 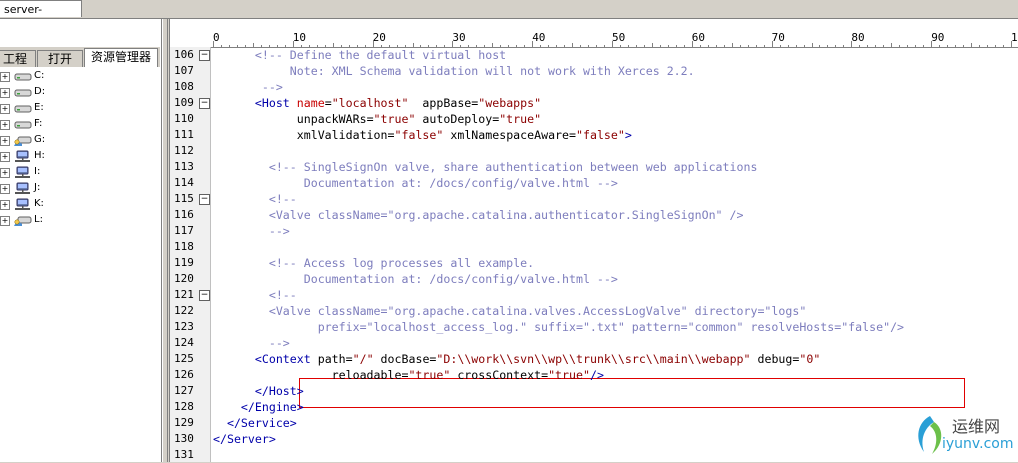 I want to click on code-line: </Server>, so click(x=244, y=439).